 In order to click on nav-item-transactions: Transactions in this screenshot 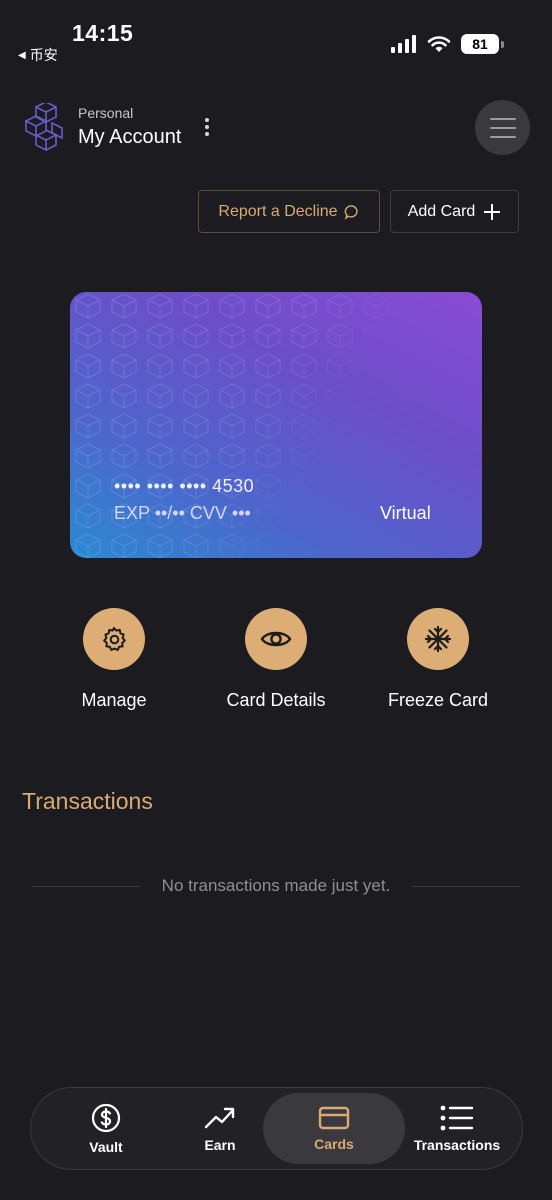, I will do `click(457, 1128)`.